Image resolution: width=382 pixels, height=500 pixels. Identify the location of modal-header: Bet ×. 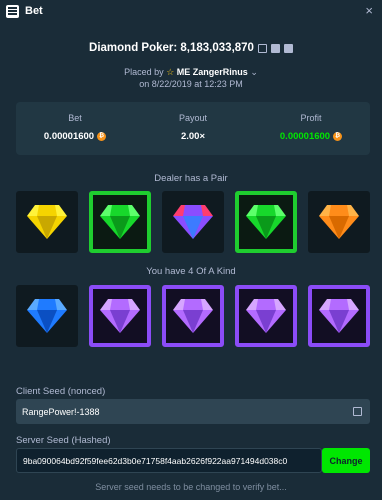
(191, 11).